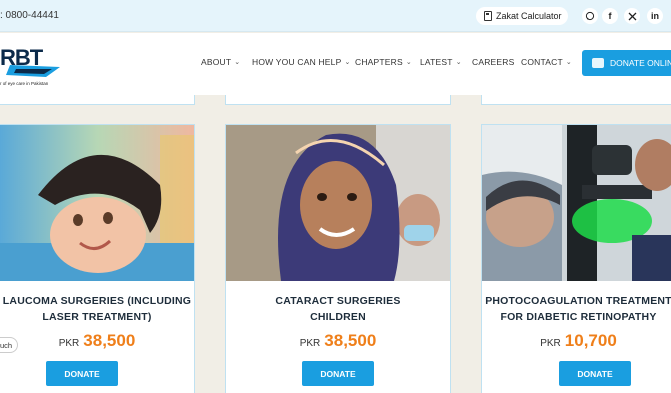  I want to click on calculator-icon, so click(488, 16).